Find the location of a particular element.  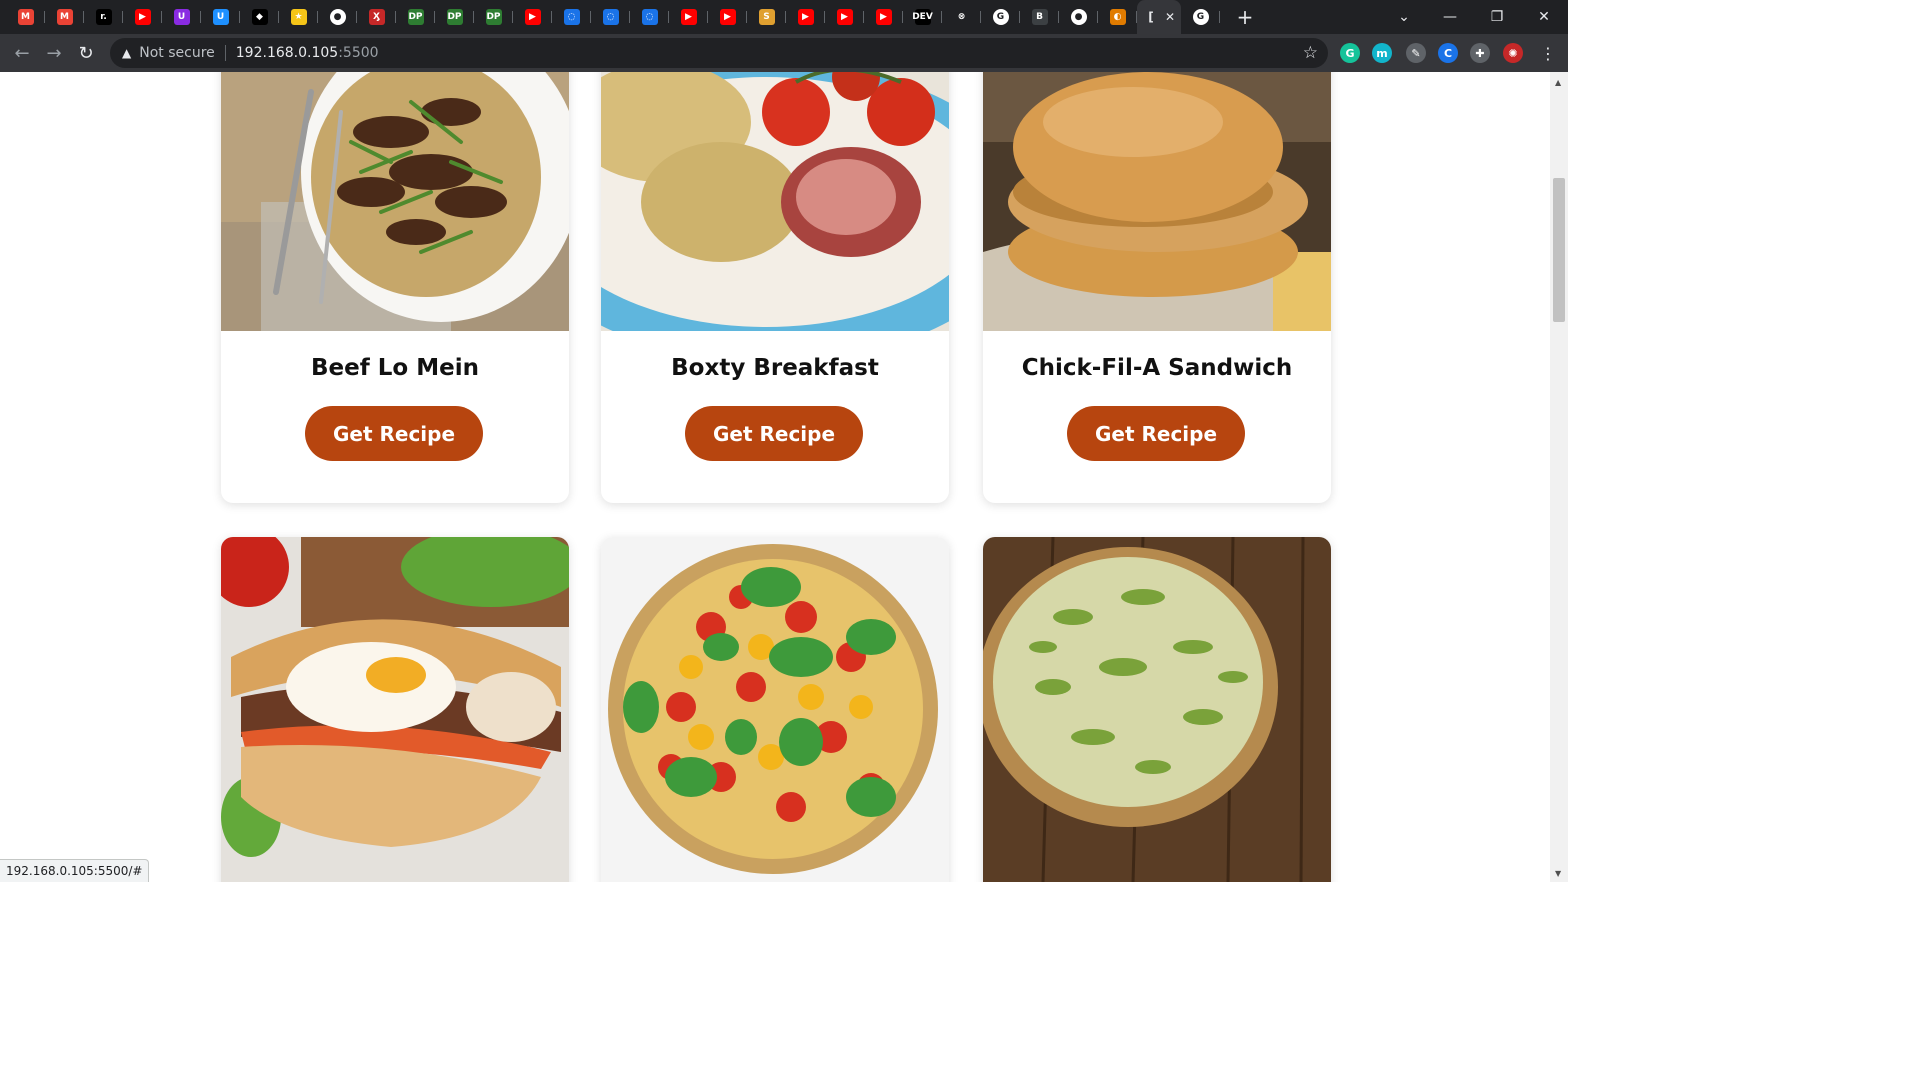

app-icon: B is located at coordinates (1039, 17).